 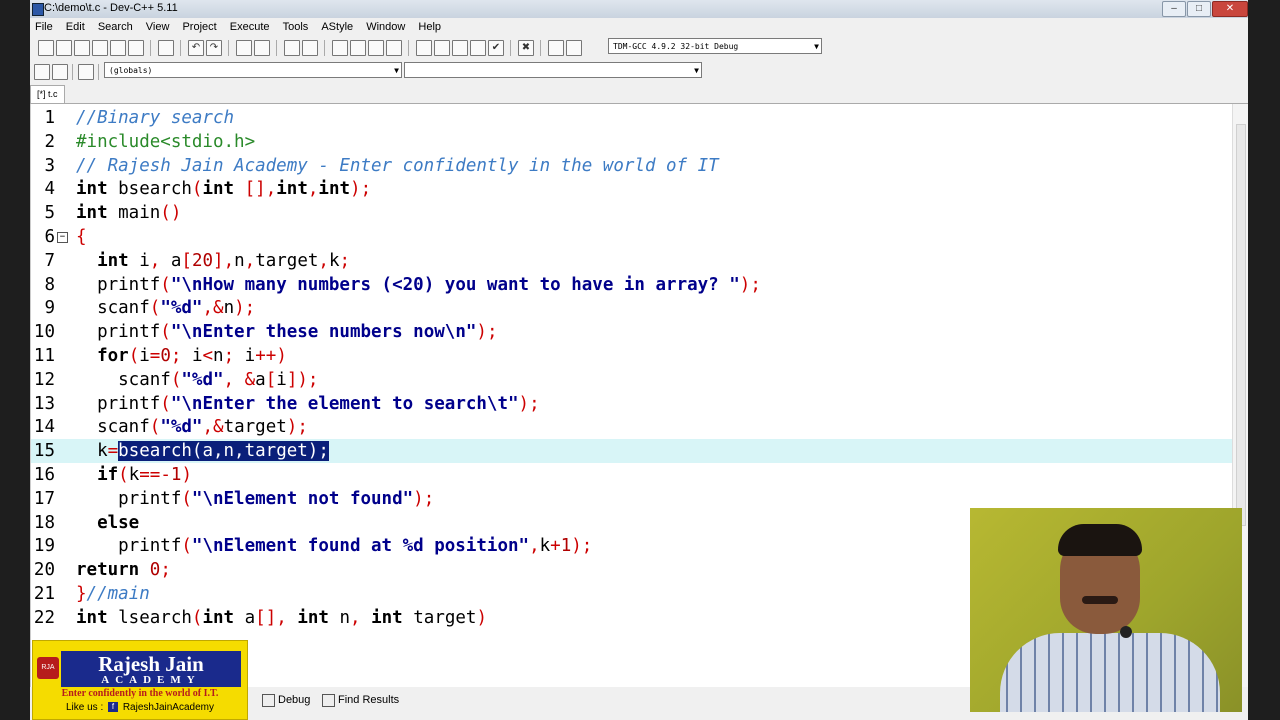 I want to click on line-number: 14, so click(x=44, y=427).